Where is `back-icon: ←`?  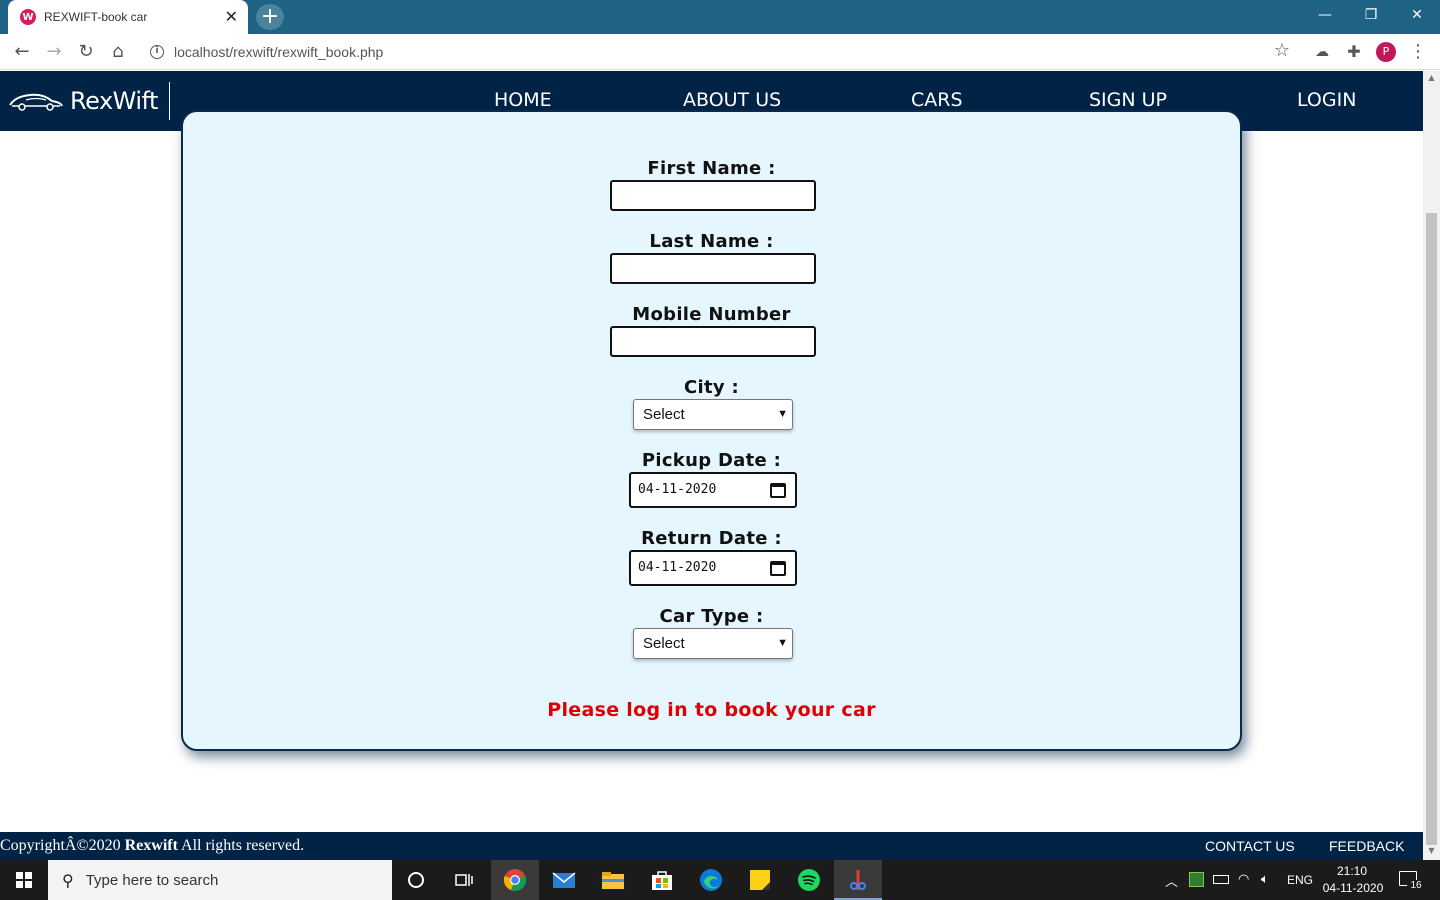
back-icon: ← is located at coordinates (22, 52).